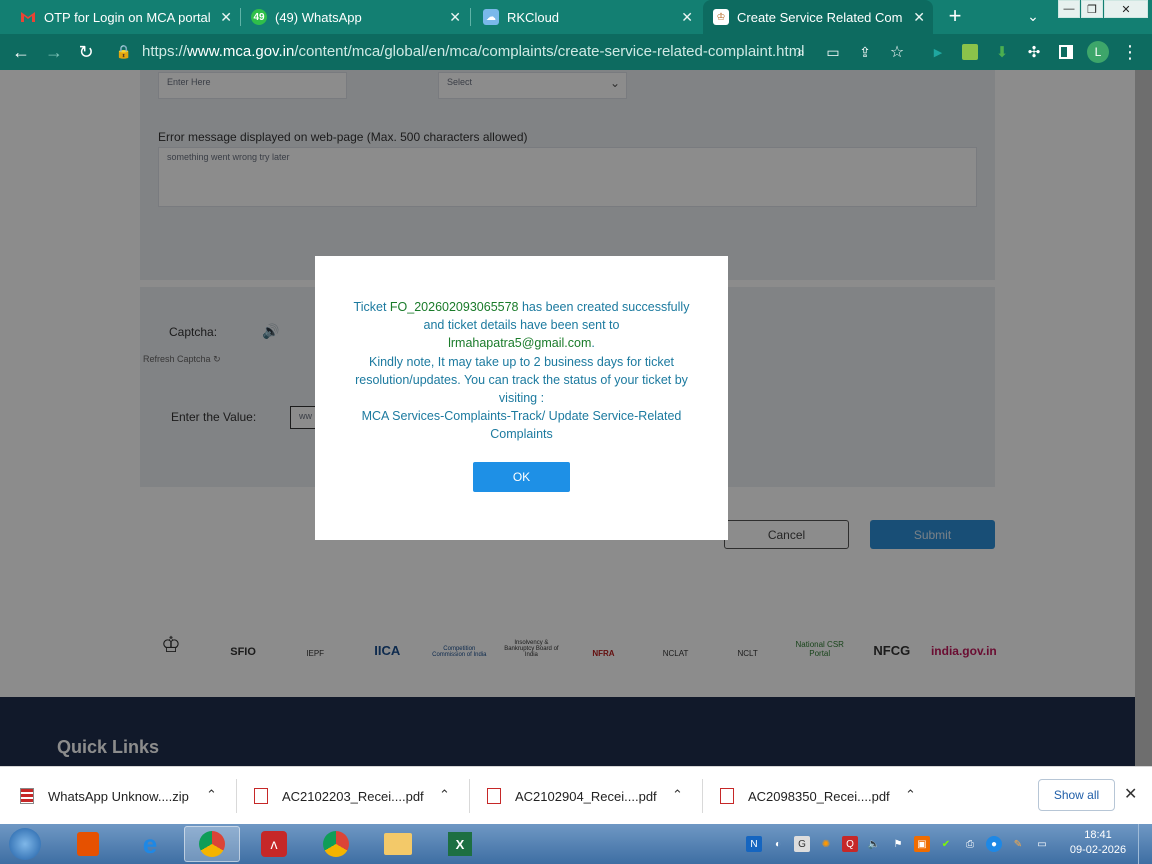  I want to click on minimize-icon: —, so click(1069, 9).